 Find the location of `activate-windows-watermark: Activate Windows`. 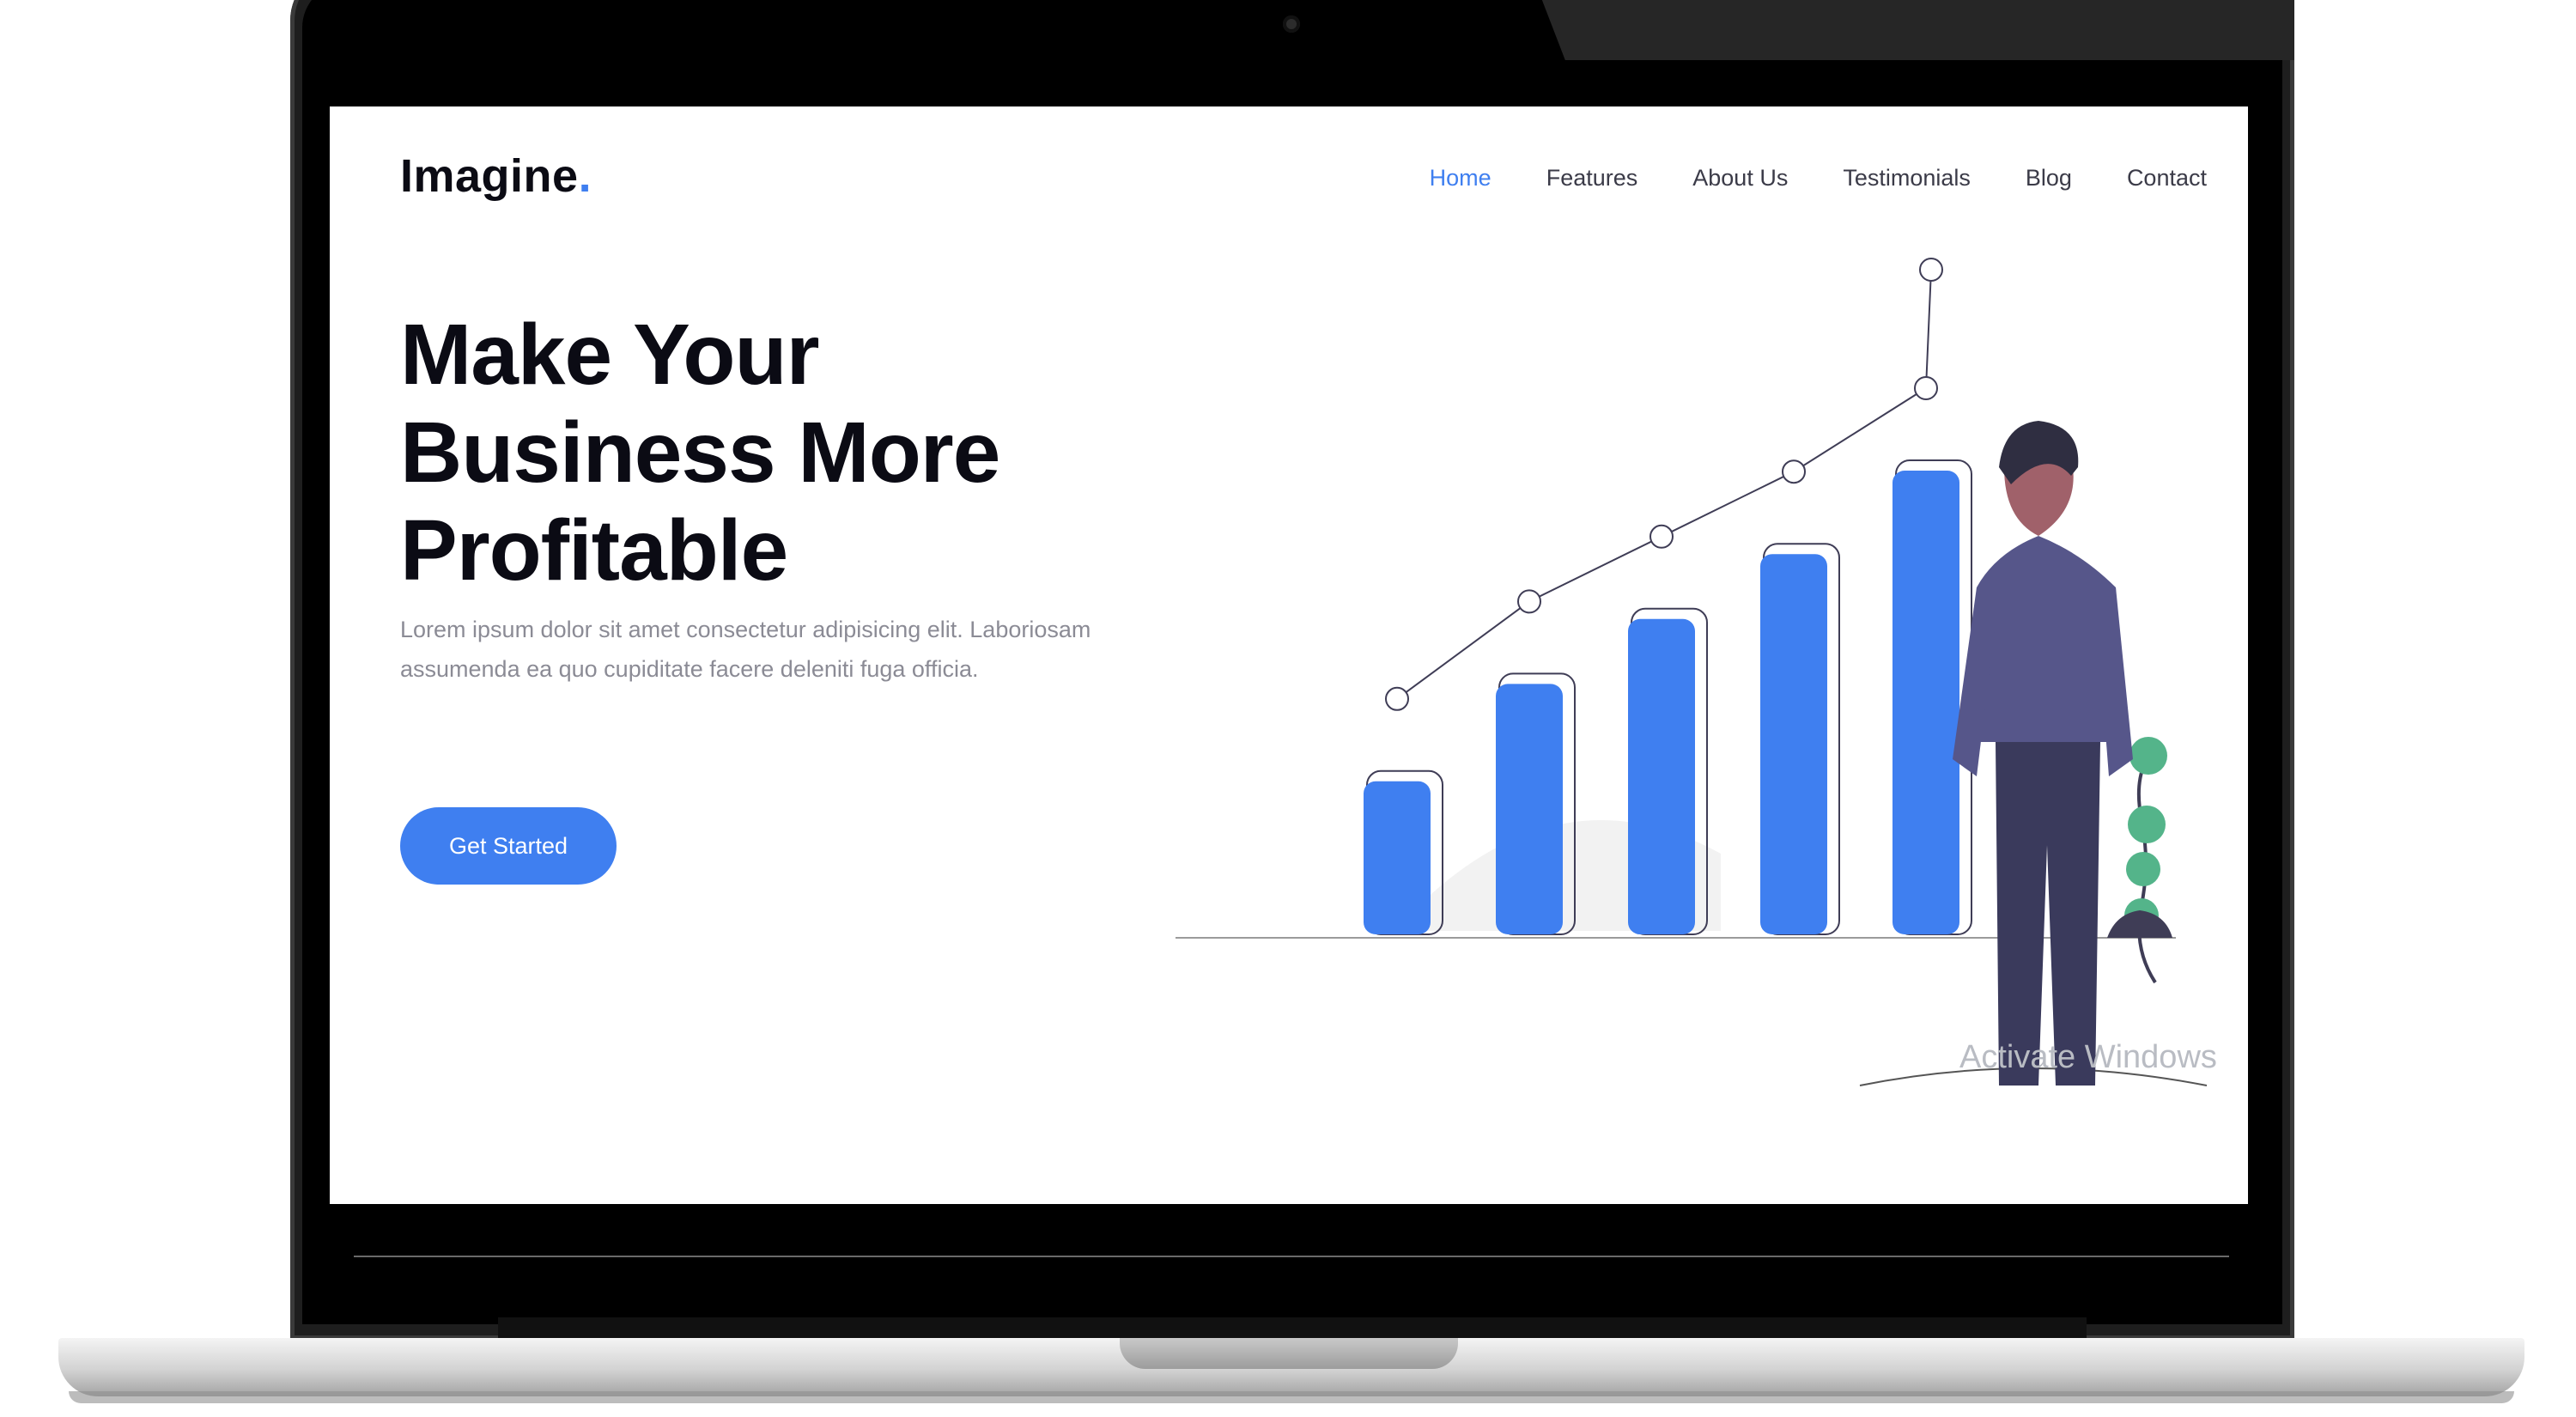

activate-windows-watermark: Activate Windows is located at coordinates (2088, 1057).